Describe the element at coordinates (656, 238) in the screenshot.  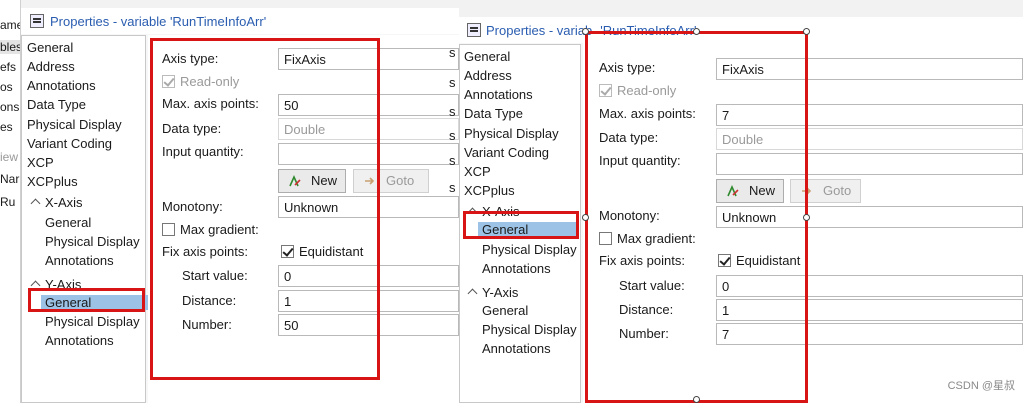
I see `max-gradient-label: Max gradient:` at that location.